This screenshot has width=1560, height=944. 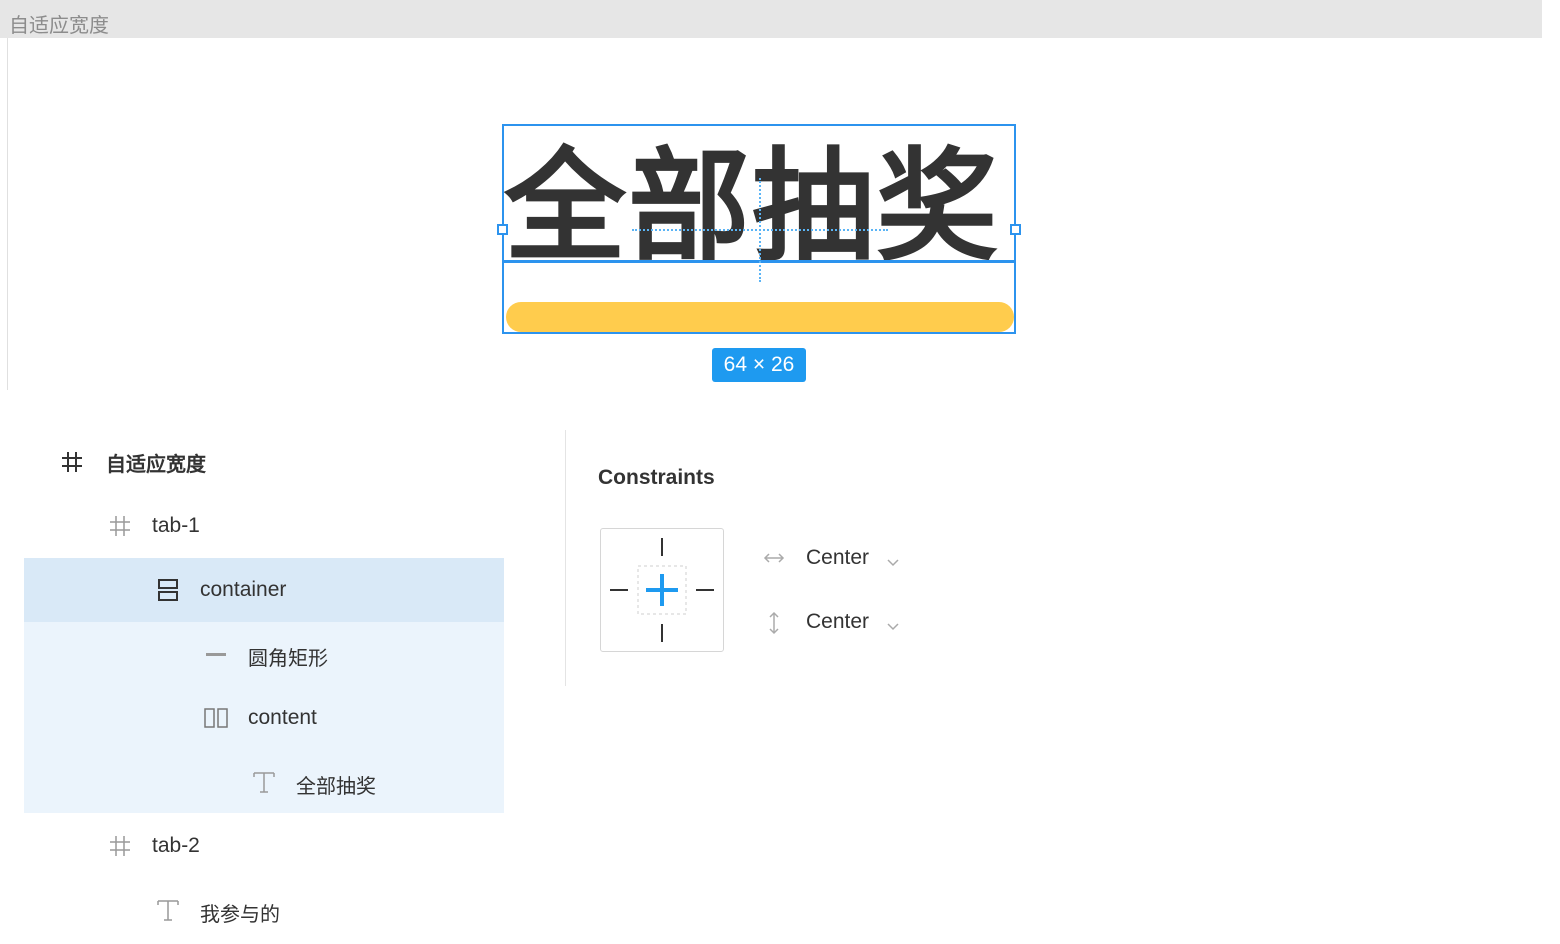 I want to click on layer-row-rounded-rectangle: 圆角矩形, so click(x=280, y=654).